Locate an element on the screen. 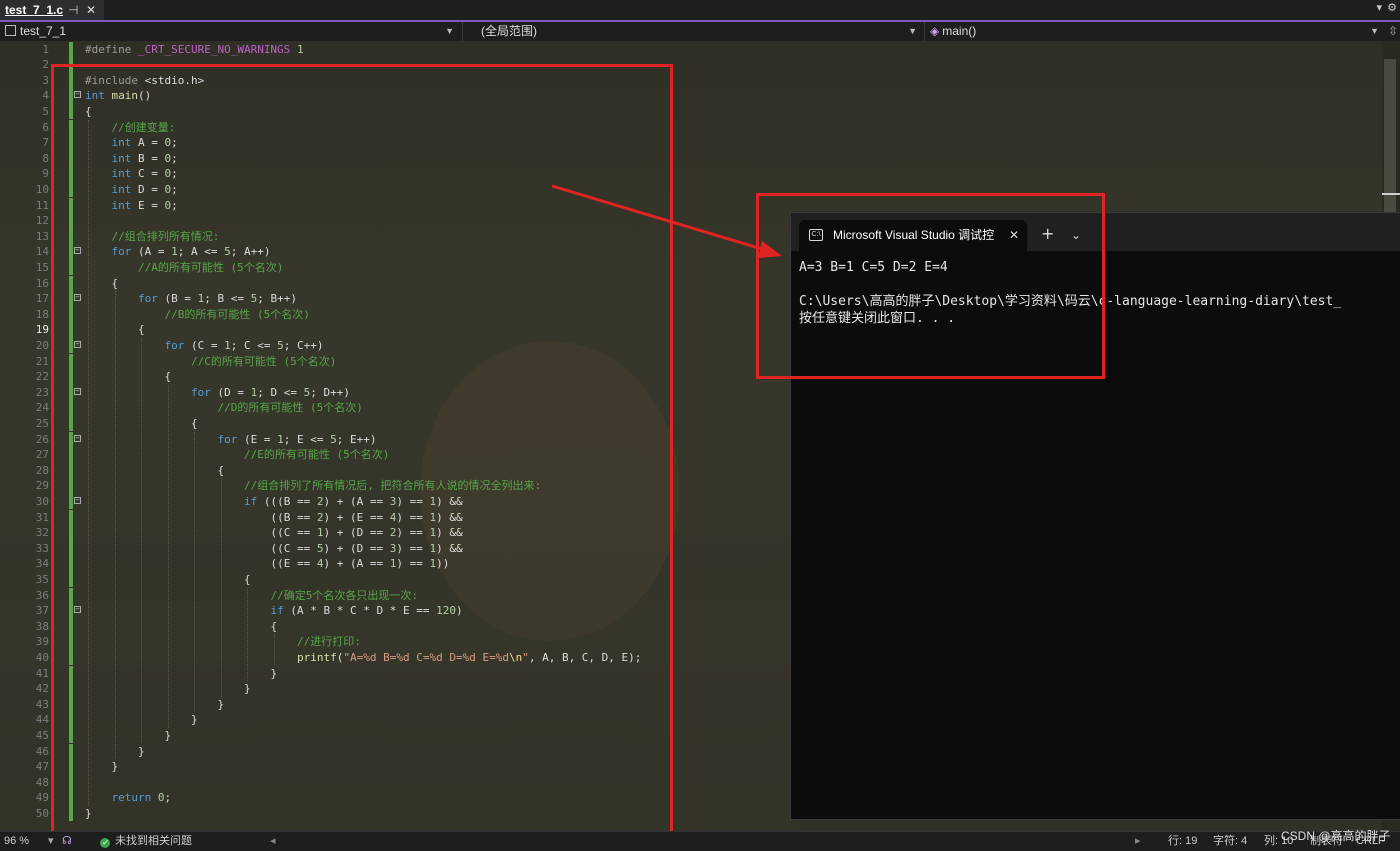 The height and width of the screenshot is (851, 1400). watermark: CSDN @高高的胖子 is located at coordinates (1336, 836).